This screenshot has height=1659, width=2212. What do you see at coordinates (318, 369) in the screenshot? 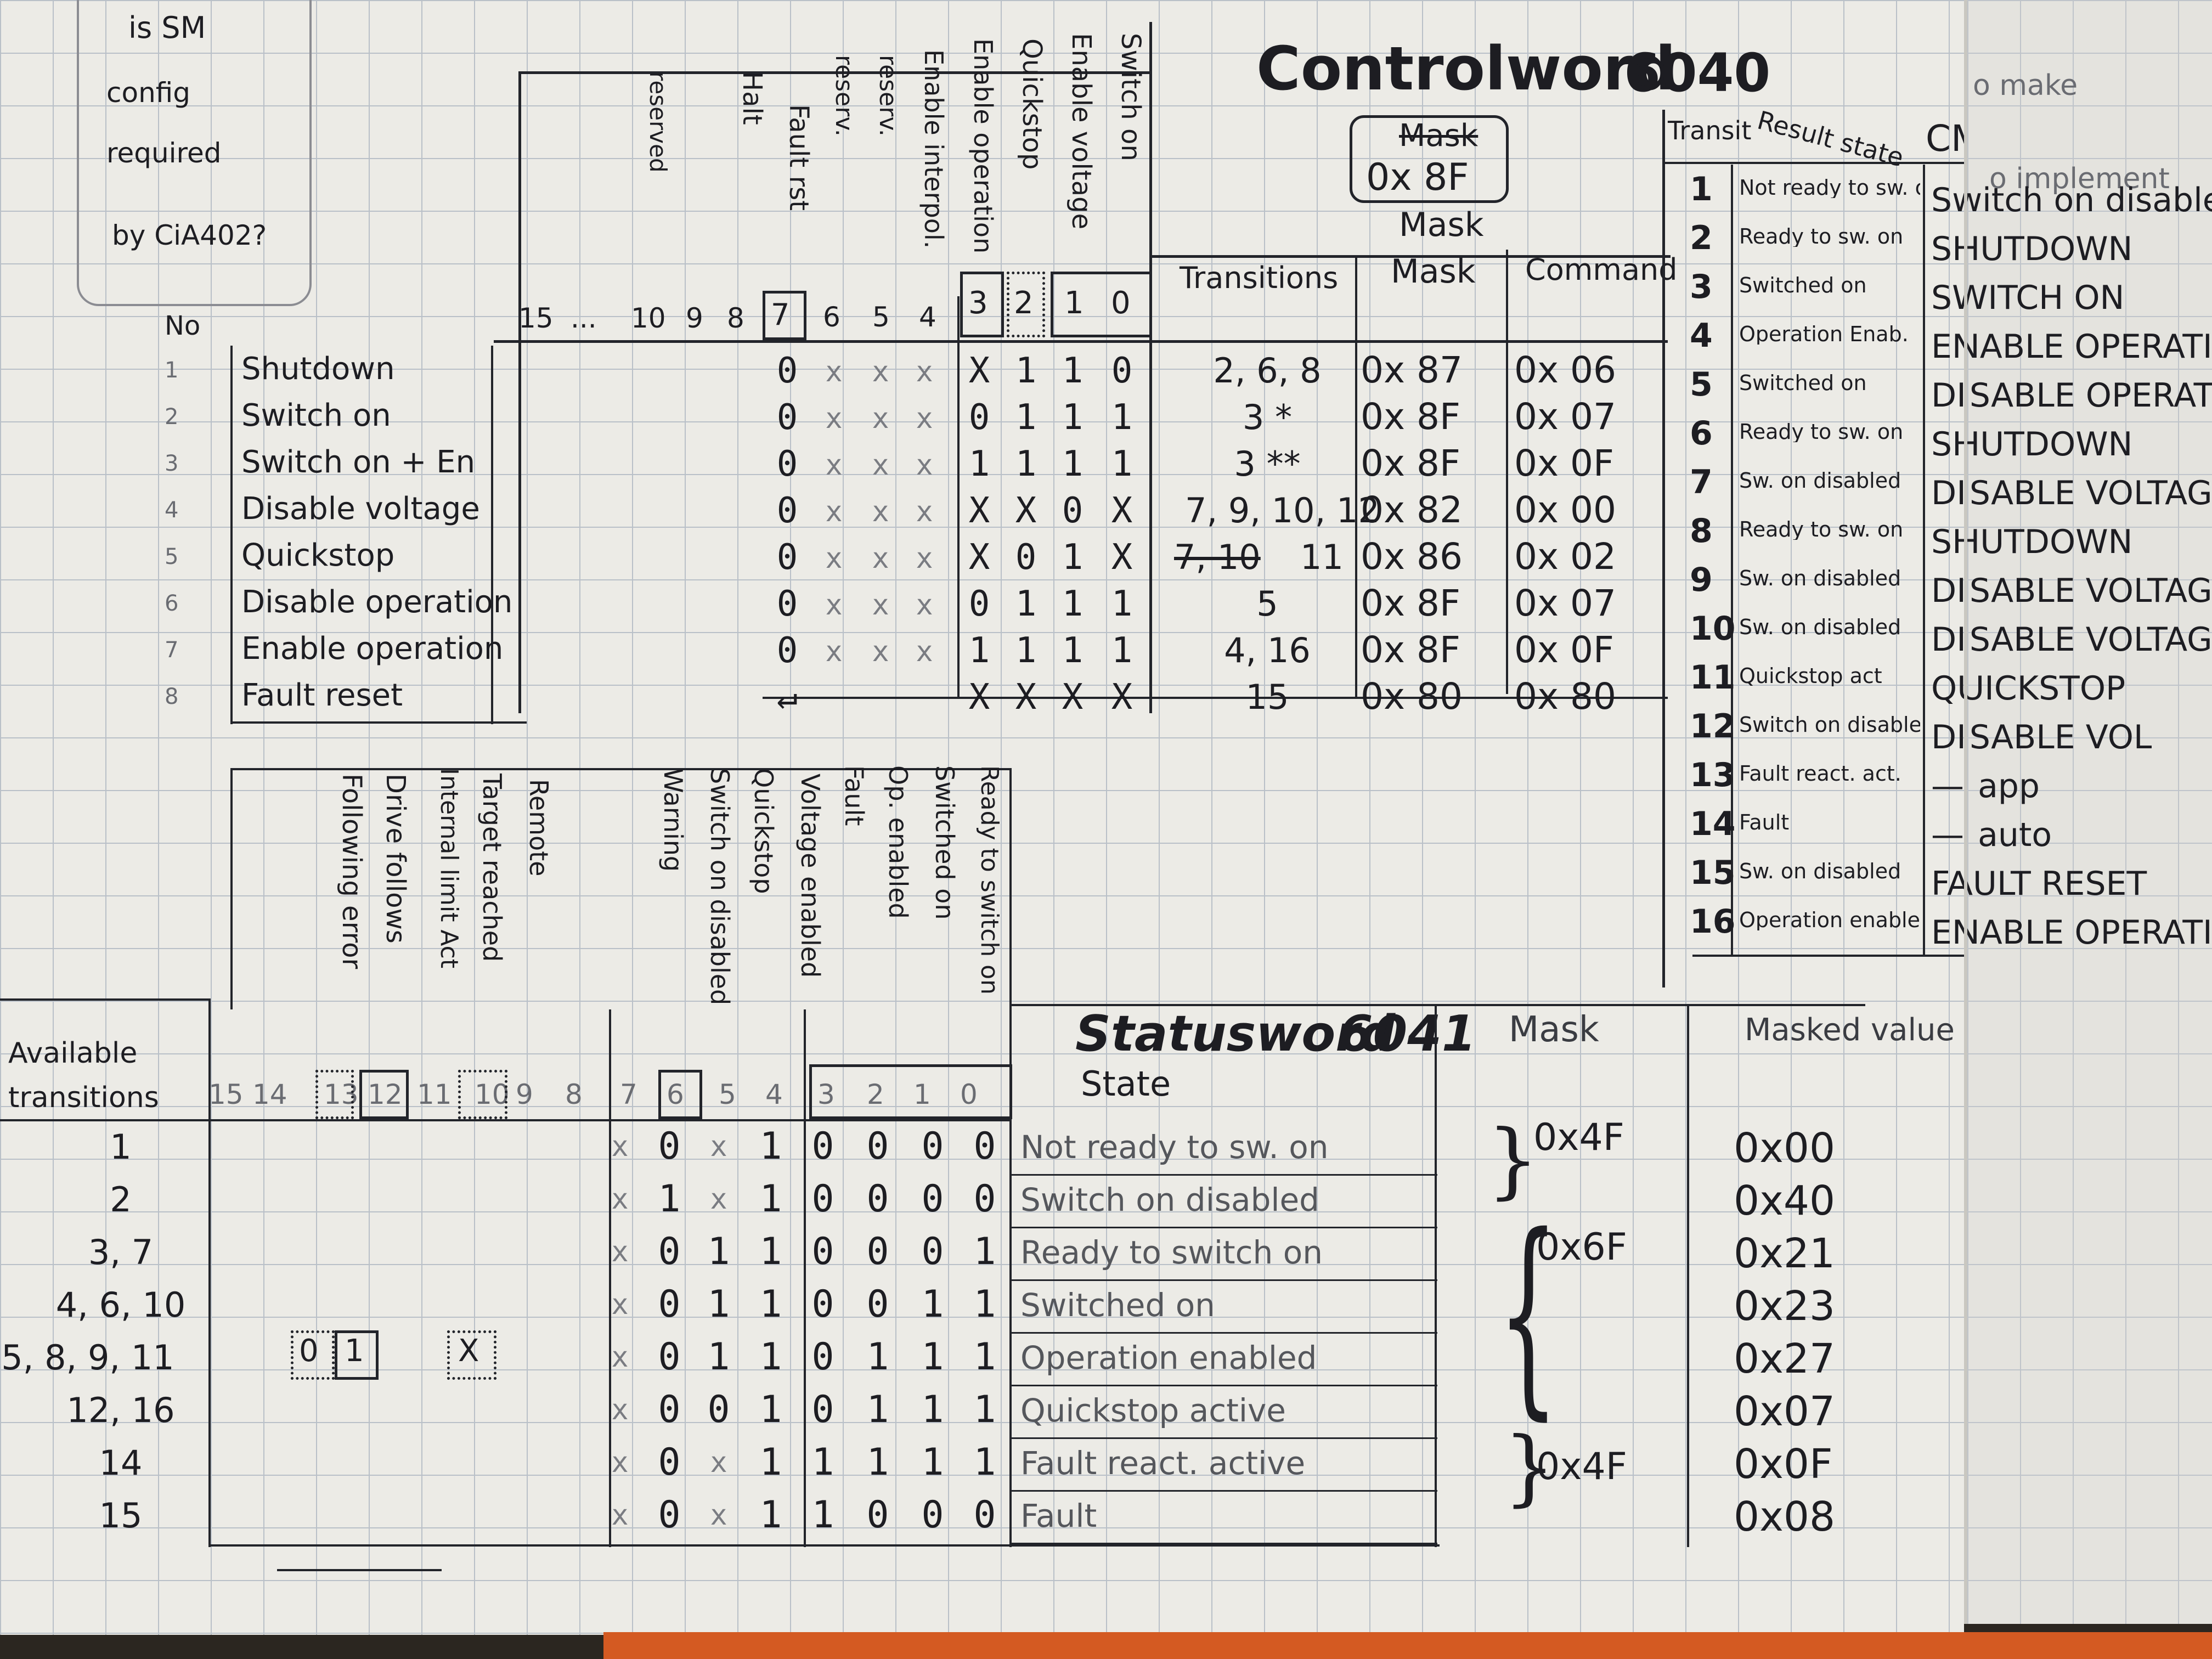
I see `cw-row-name: Shutdown` at bounding box center [318, 369].